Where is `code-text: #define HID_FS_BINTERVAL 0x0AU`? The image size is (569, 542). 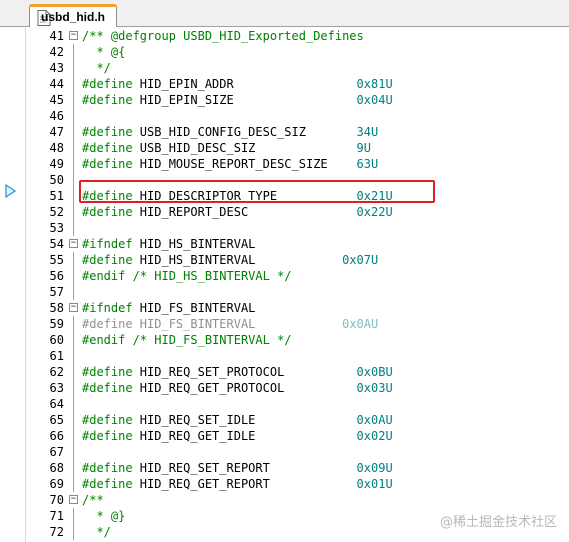 code-text: #define HID_FS_BINTERVAL 0x0AU is located at coordinates (230, 324).